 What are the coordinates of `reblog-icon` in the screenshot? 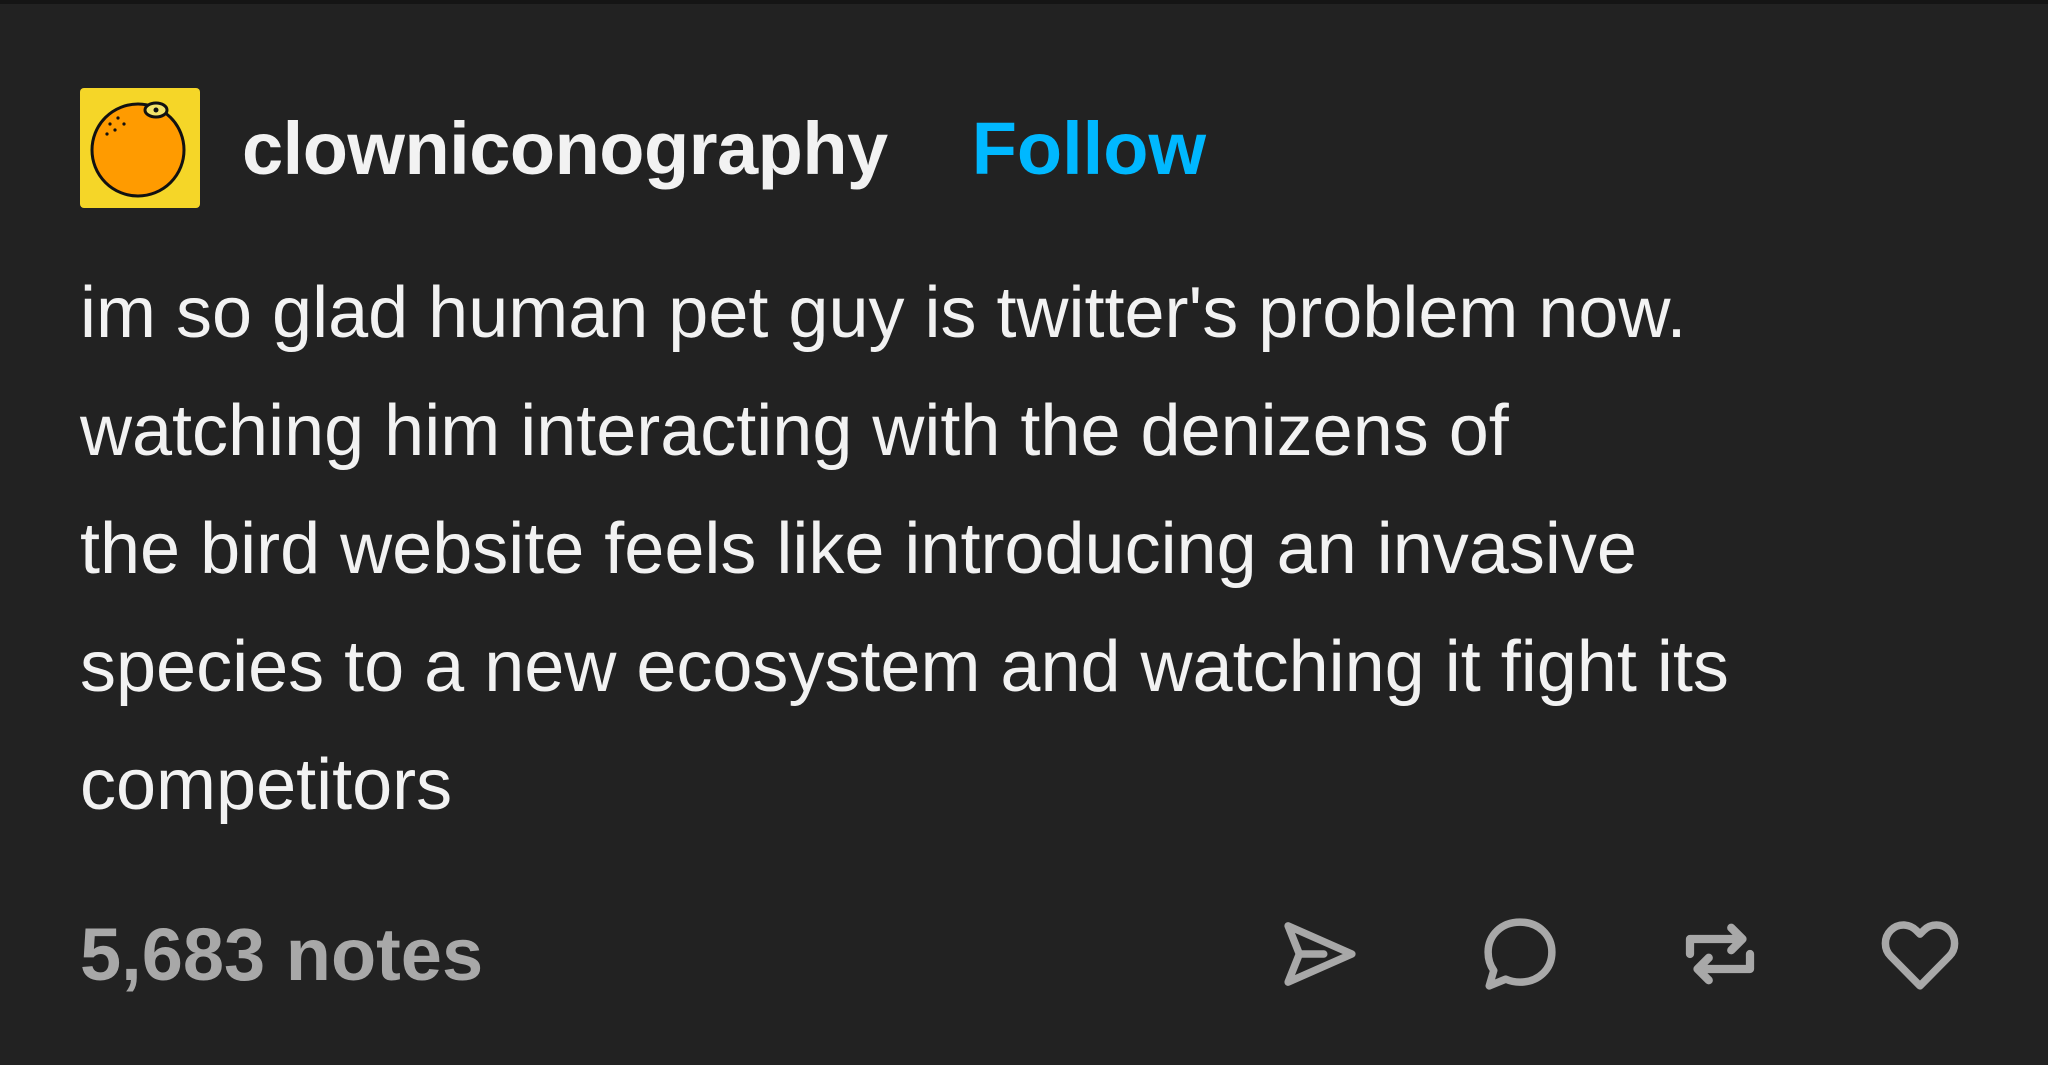 It's located at (1720, 954).